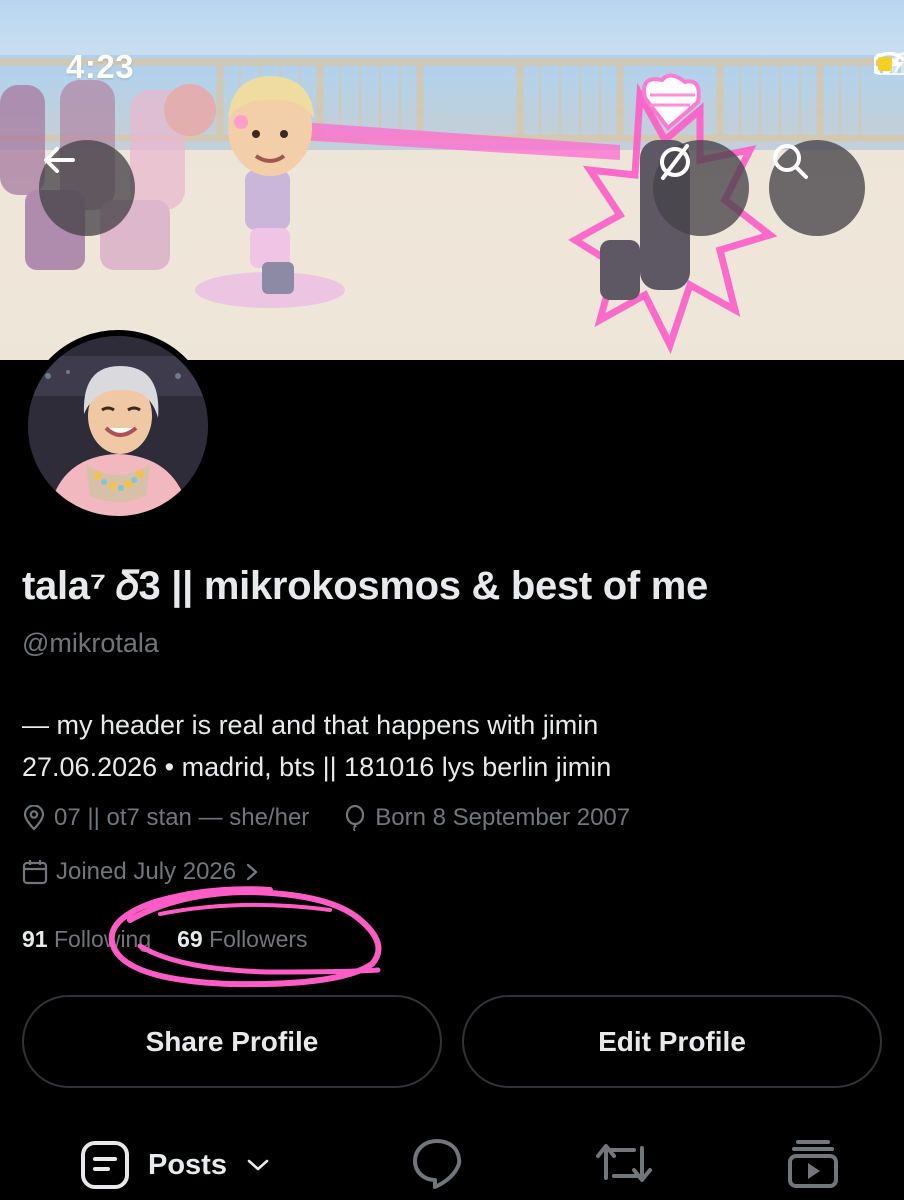 Image resolution: width=904 pixels, height=1200 pixels. I want to click on profile-handle: @mikrotala, so click(90, 643).